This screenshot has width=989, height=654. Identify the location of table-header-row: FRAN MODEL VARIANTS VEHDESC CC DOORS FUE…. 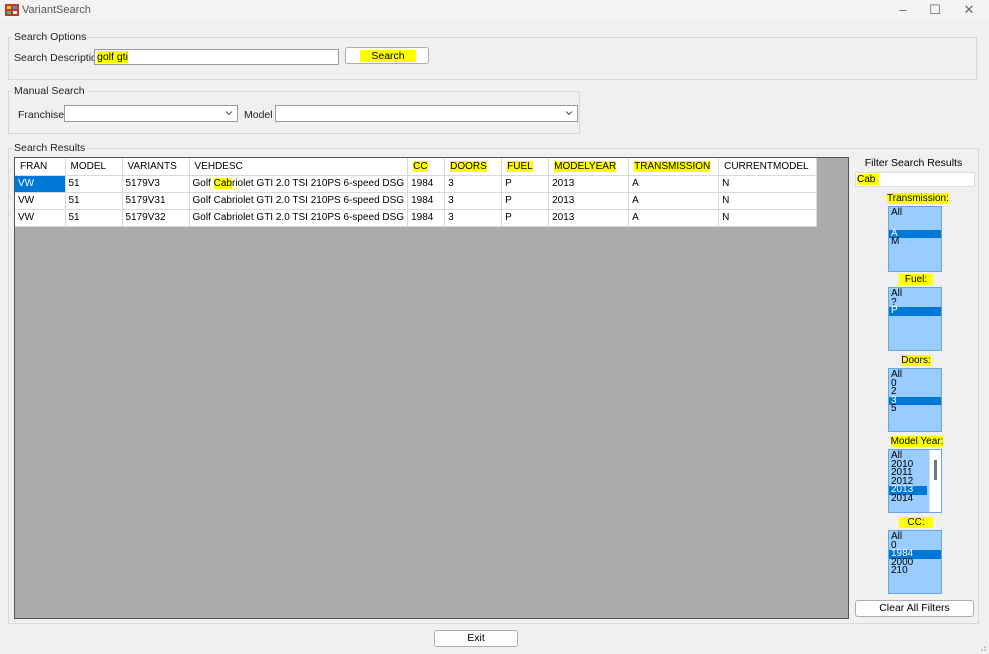
(416, 167).